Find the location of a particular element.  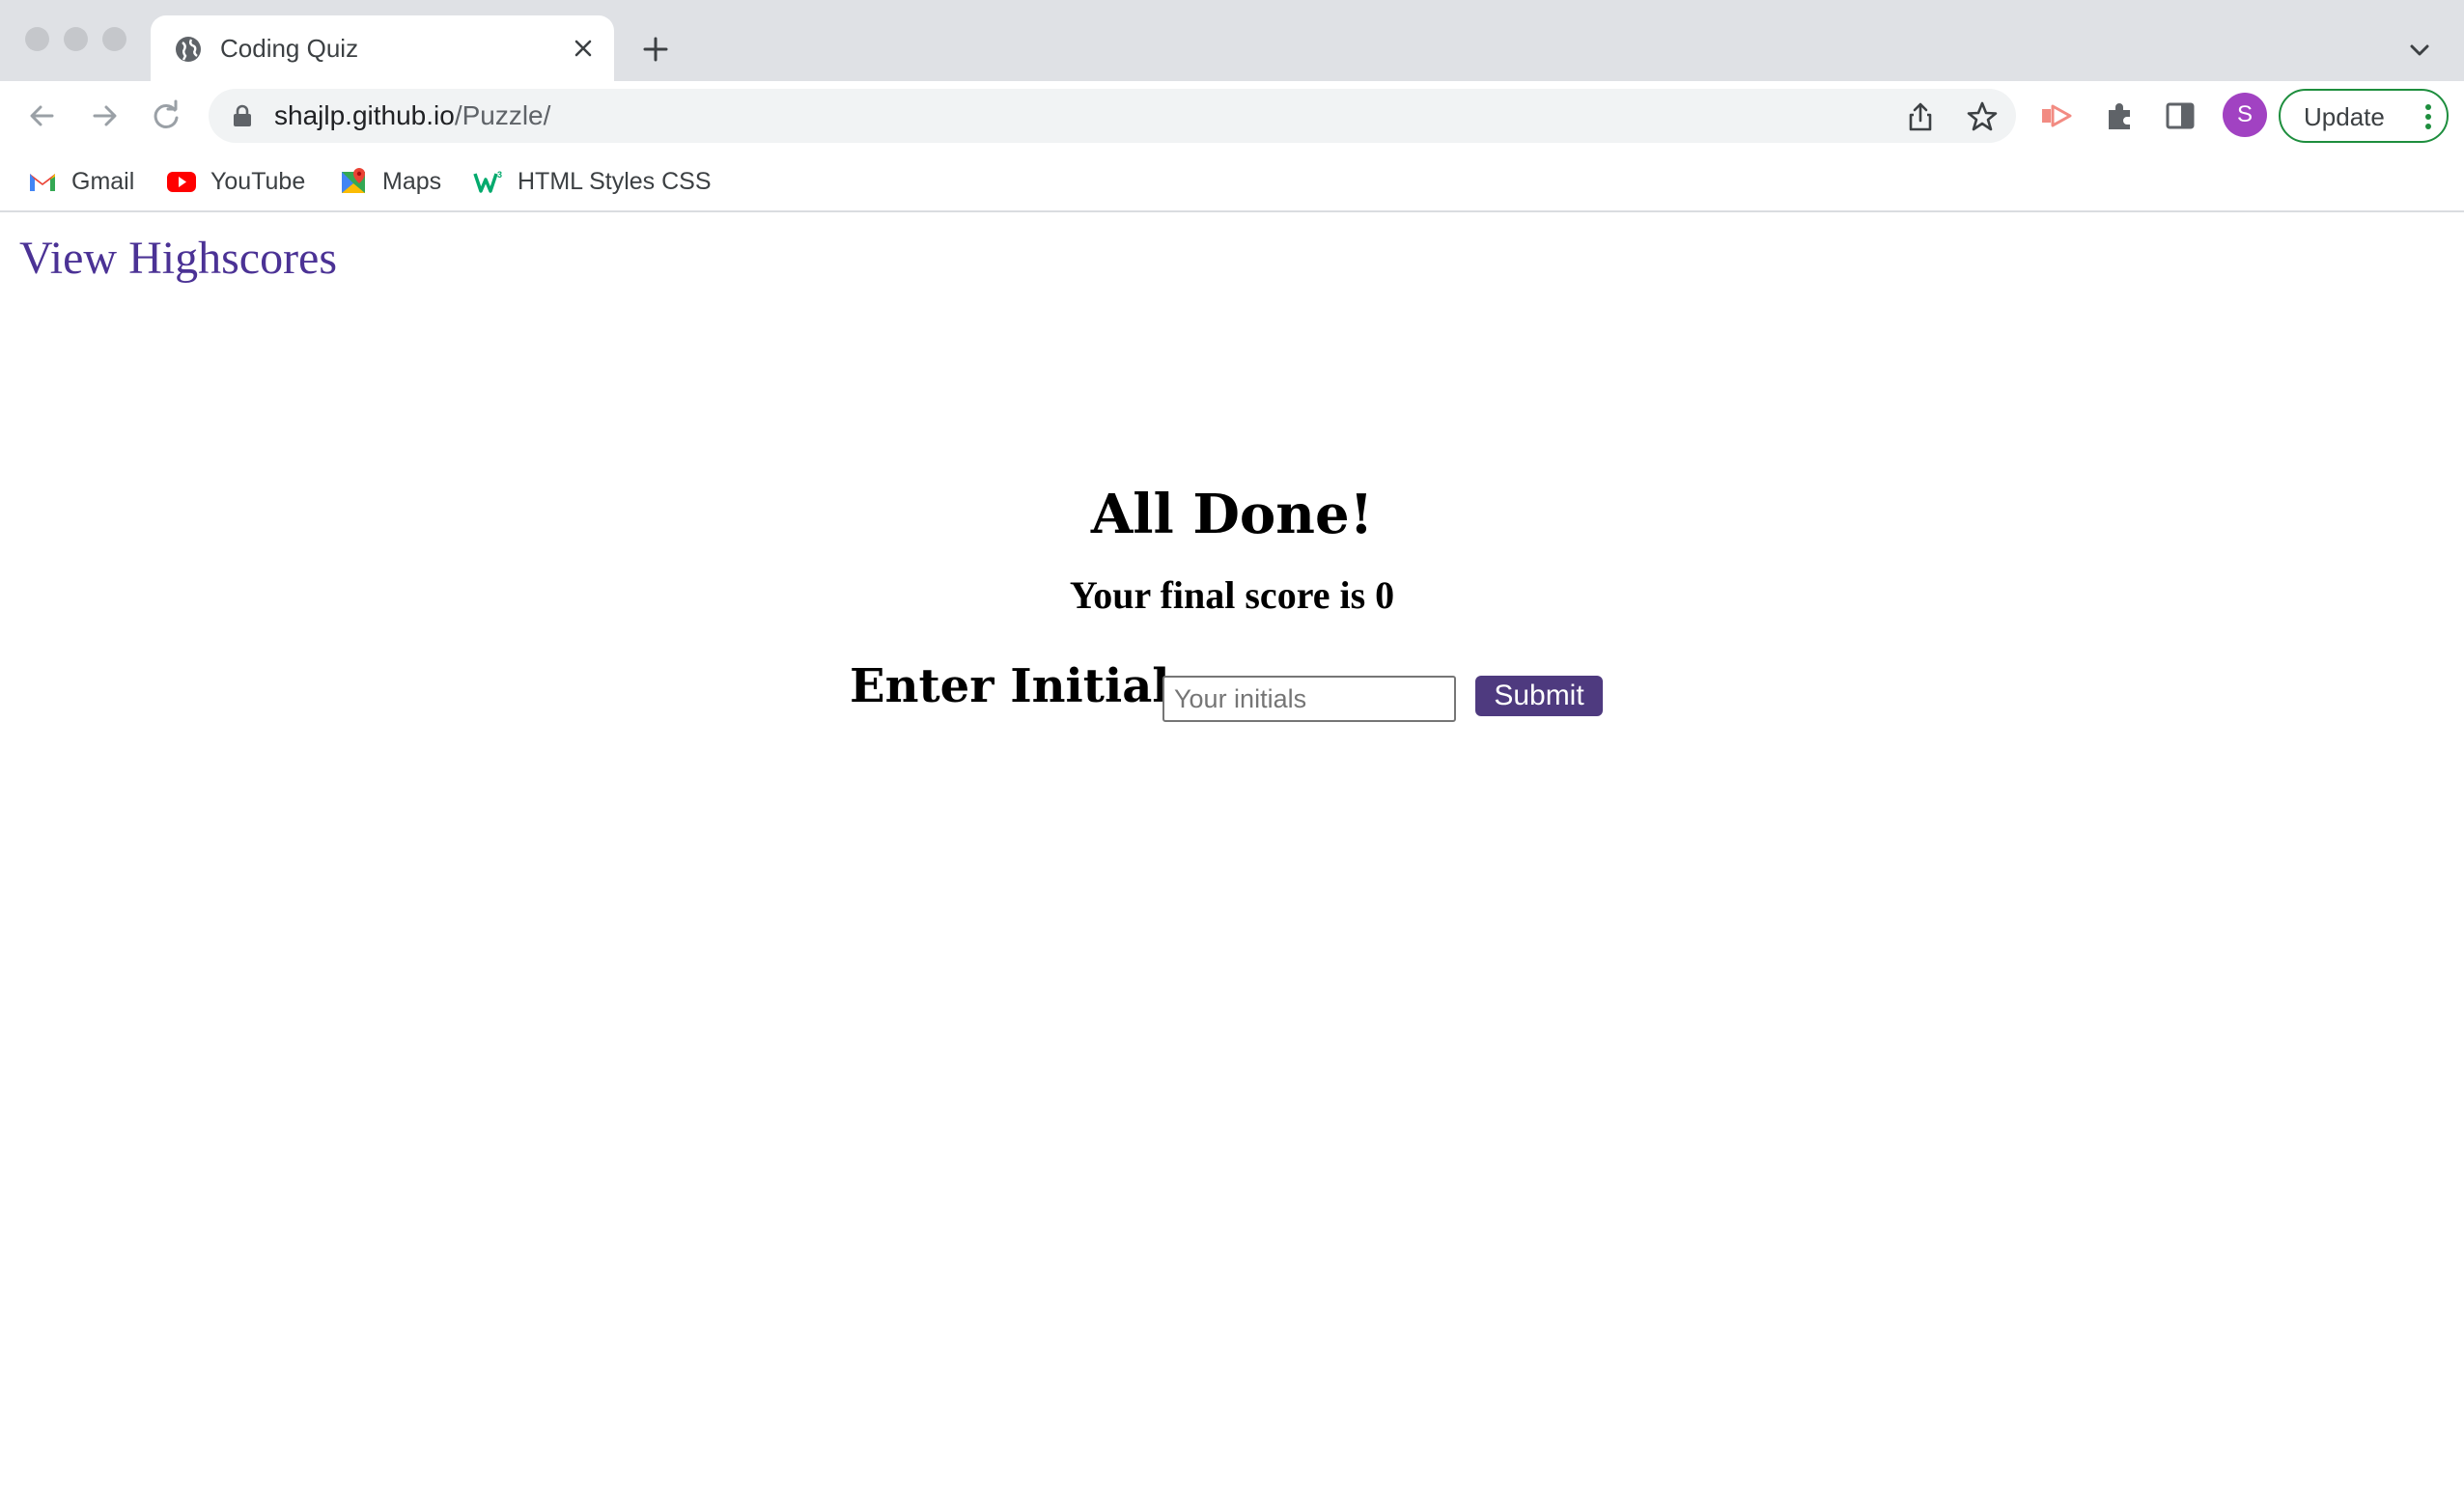

bookmark-label: HTML Styles CSS is located at coordinates (615, 181).